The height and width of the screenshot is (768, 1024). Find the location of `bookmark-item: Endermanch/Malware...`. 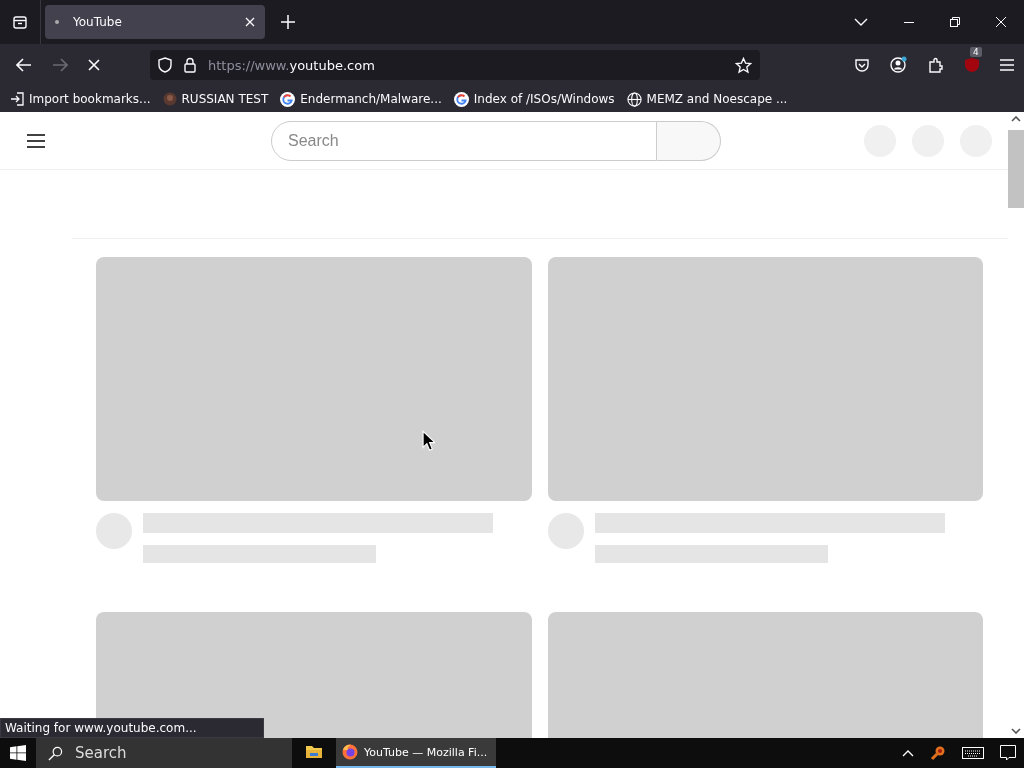

bookmark-item: Endermanch/Malware... is located at coordinates (361, 99).